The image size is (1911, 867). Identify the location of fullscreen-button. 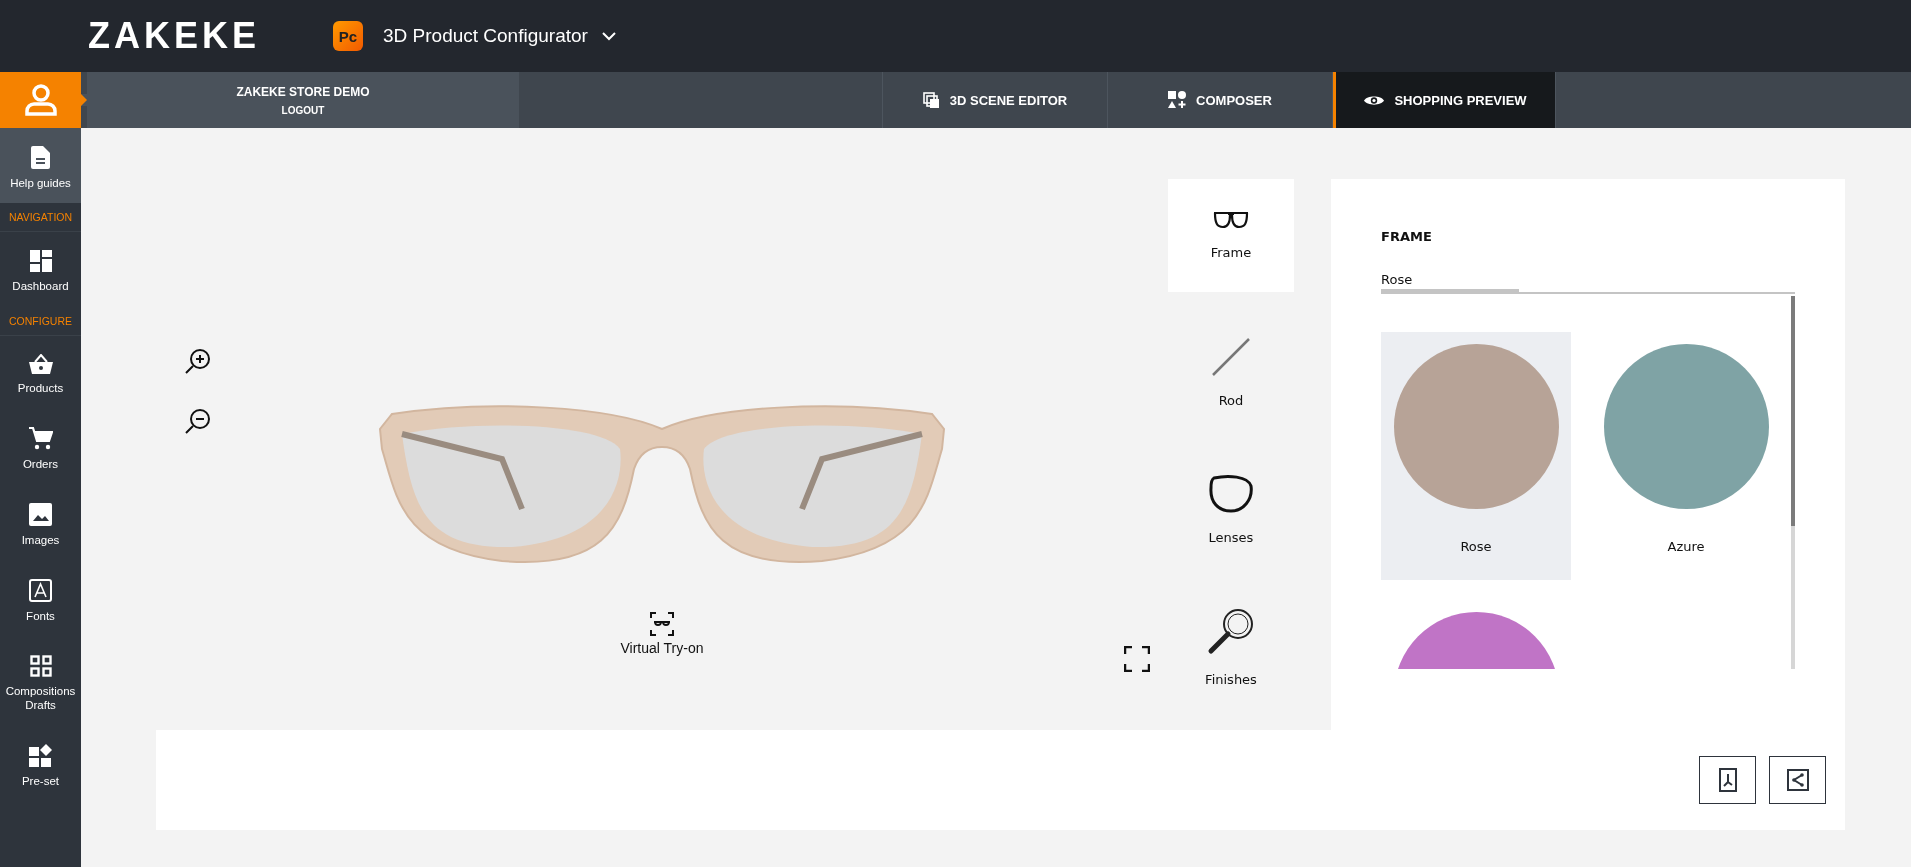
(1137, 659).